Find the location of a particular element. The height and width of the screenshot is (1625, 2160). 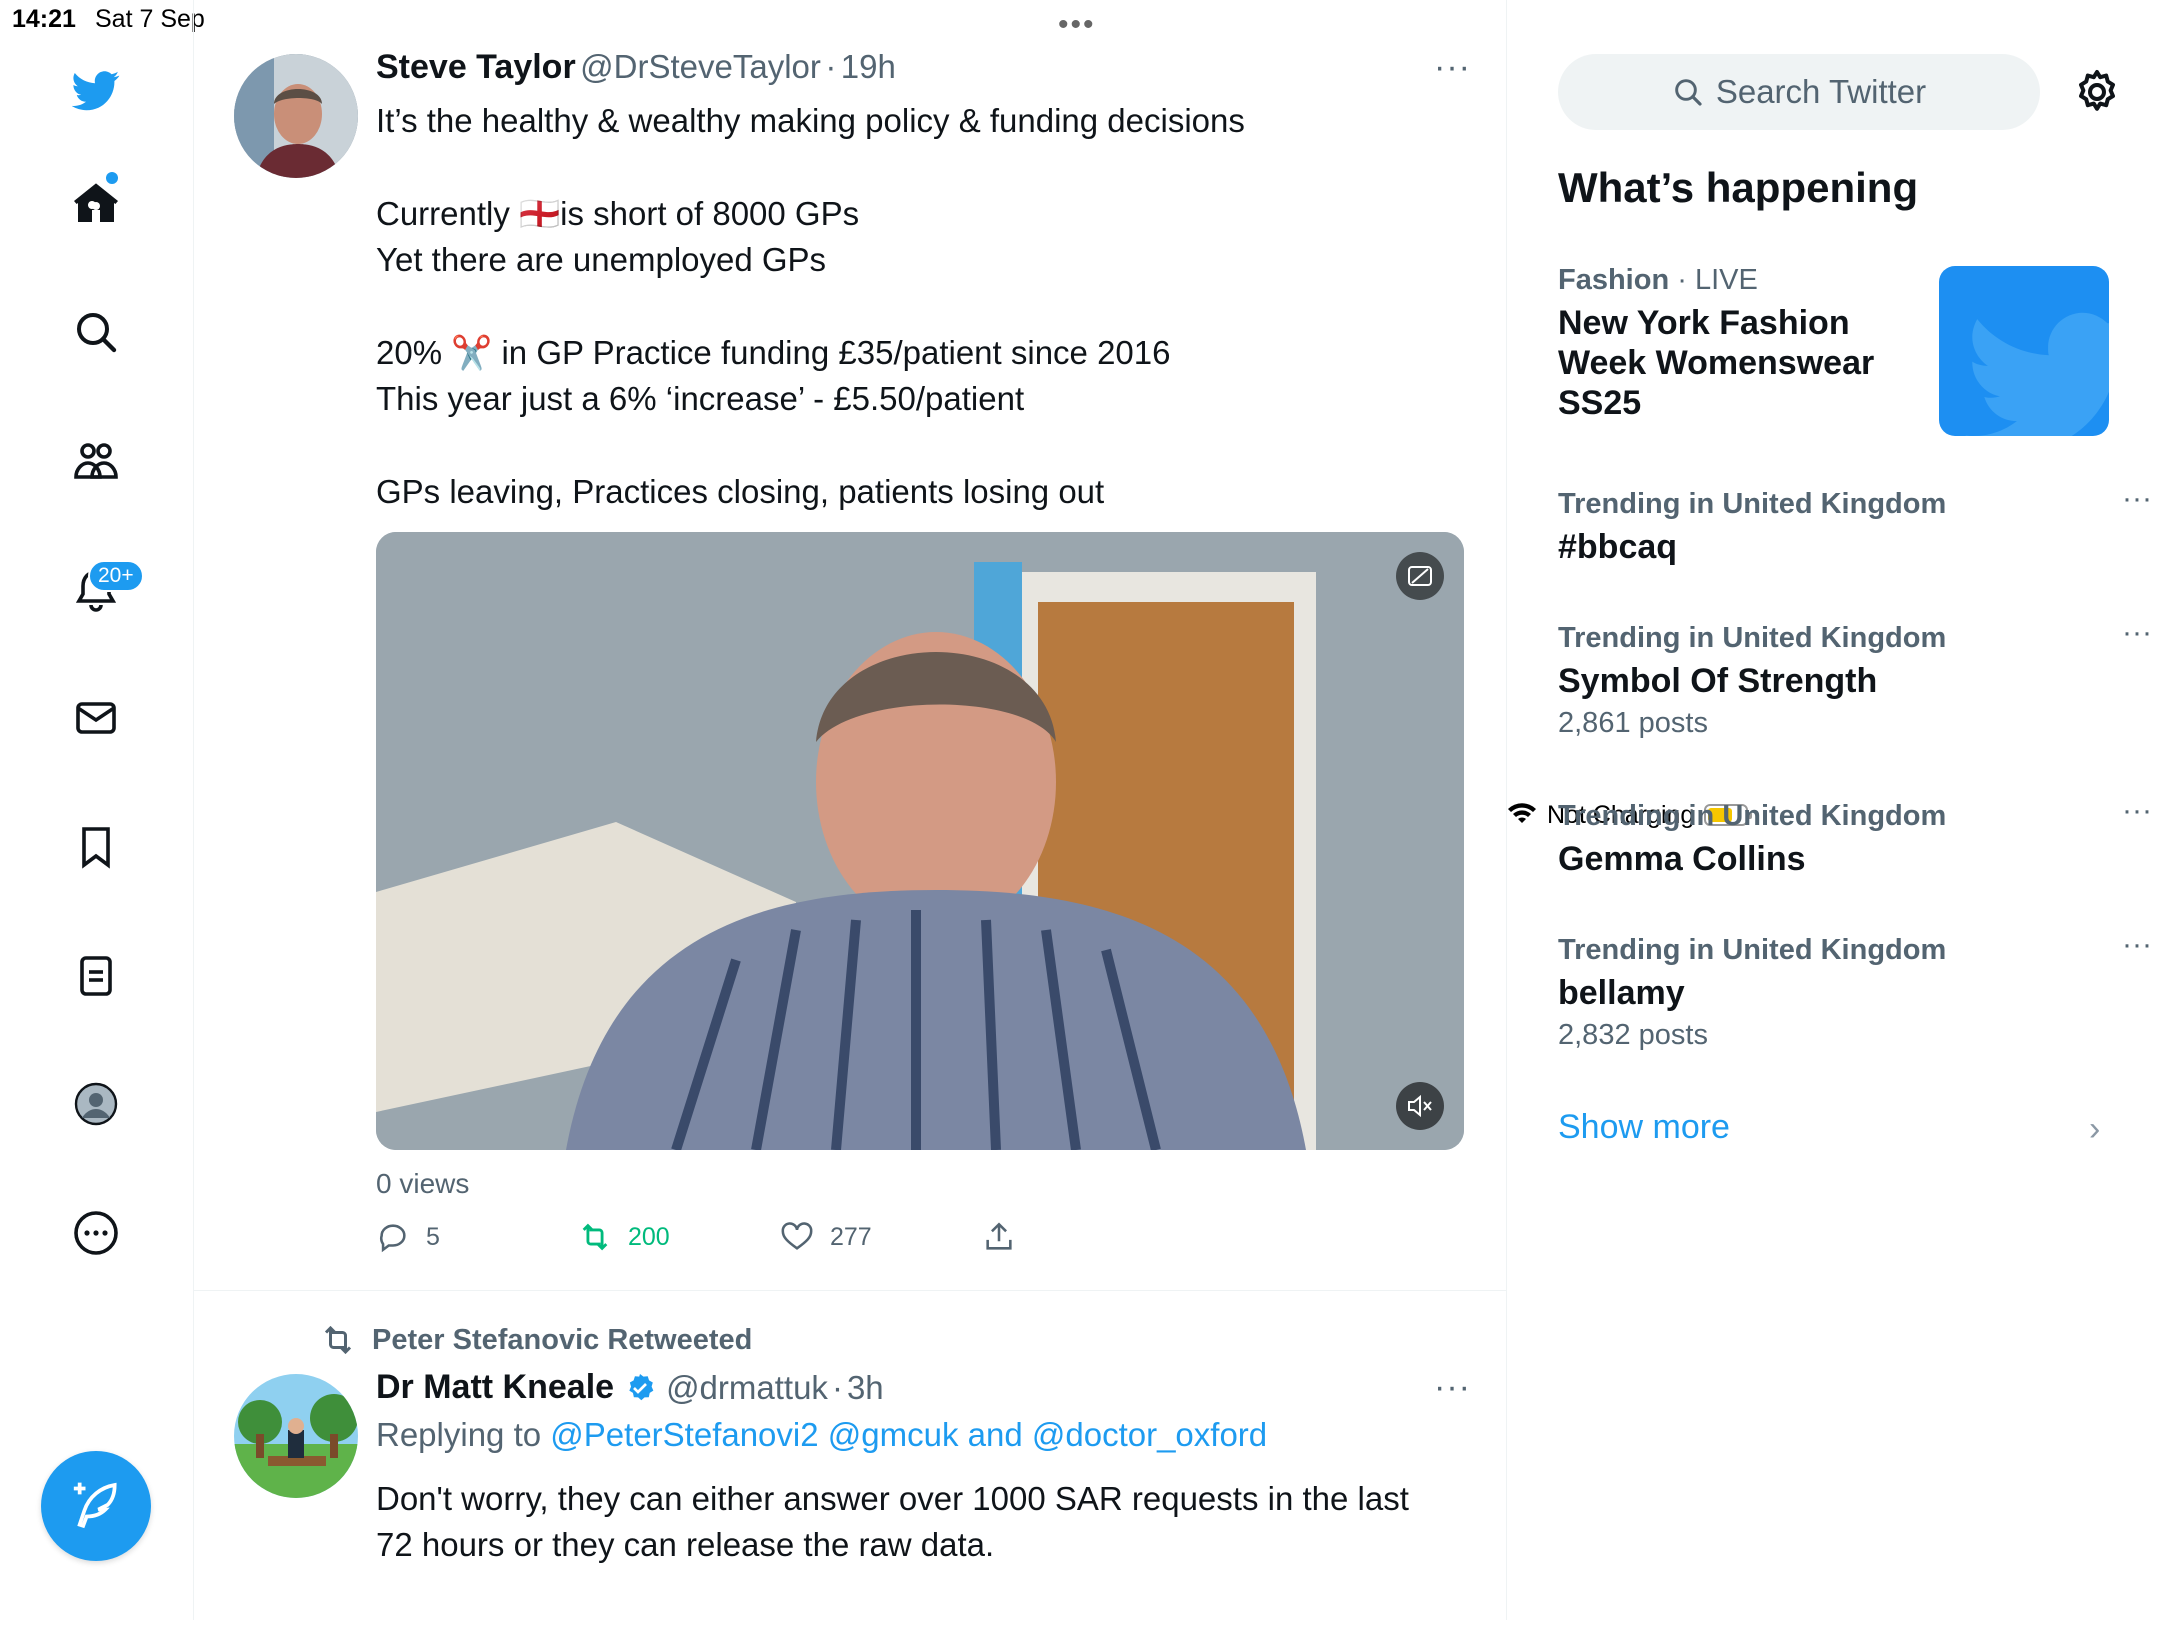

home-unread-dot is located at coordinates (112, 178).